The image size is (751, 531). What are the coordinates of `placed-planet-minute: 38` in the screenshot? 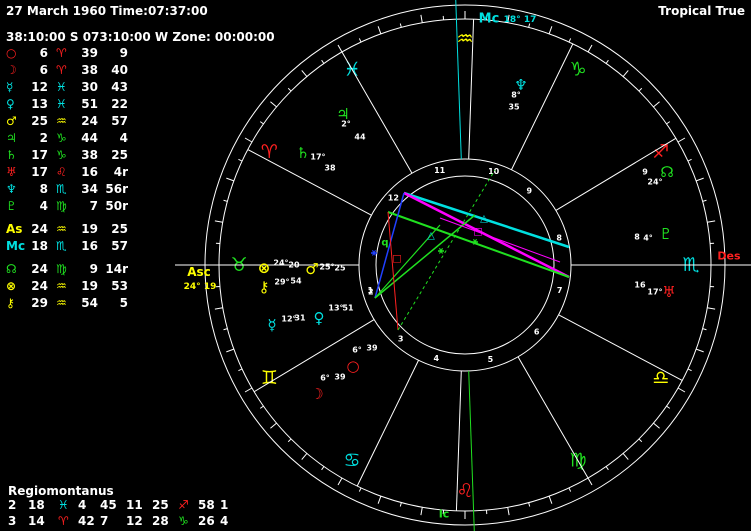 It's located at (330, 168).